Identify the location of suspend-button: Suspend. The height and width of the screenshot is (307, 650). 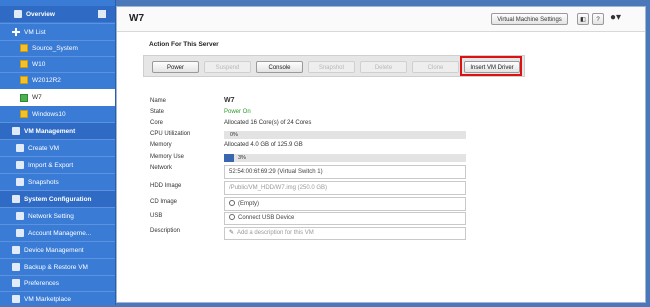
(227, 67).